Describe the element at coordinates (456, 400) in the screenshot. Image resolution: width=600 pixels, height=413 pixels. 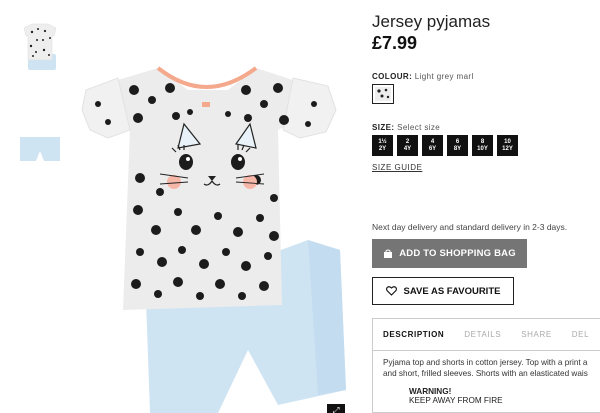
I see `warning-text: KEEP AWAY FROM FIRE` at that location.